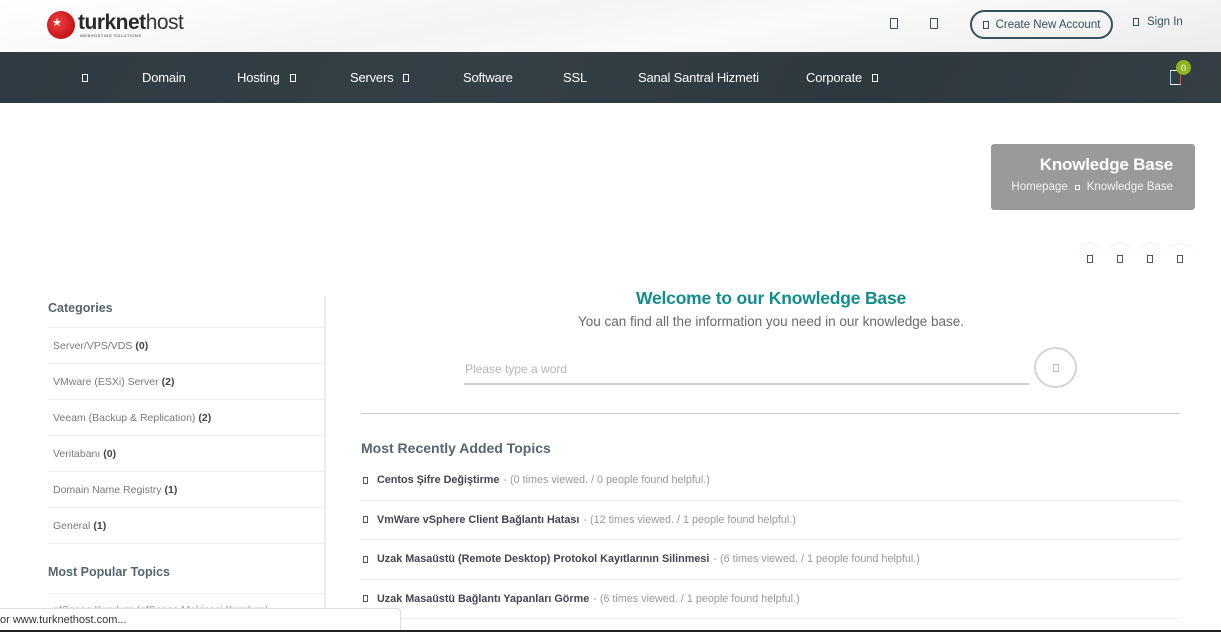 The height and width of the screenshot is (632, 1221). I want to click on share-email-button, so click(1180, 258).